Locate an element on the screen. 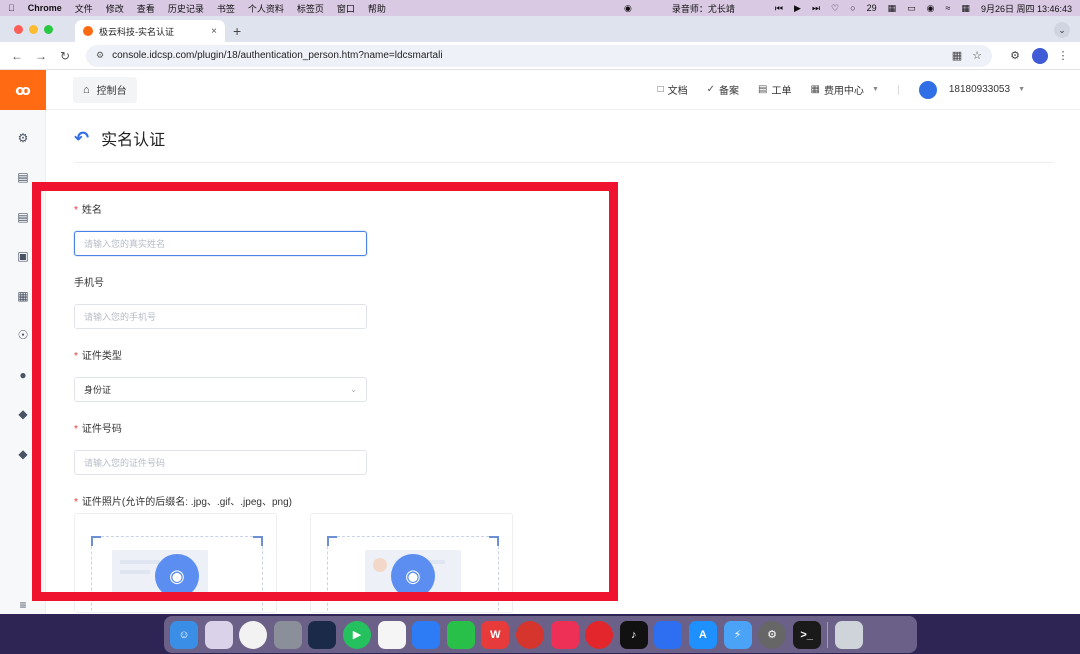  lark-icon is located at coordinates (668, 634).